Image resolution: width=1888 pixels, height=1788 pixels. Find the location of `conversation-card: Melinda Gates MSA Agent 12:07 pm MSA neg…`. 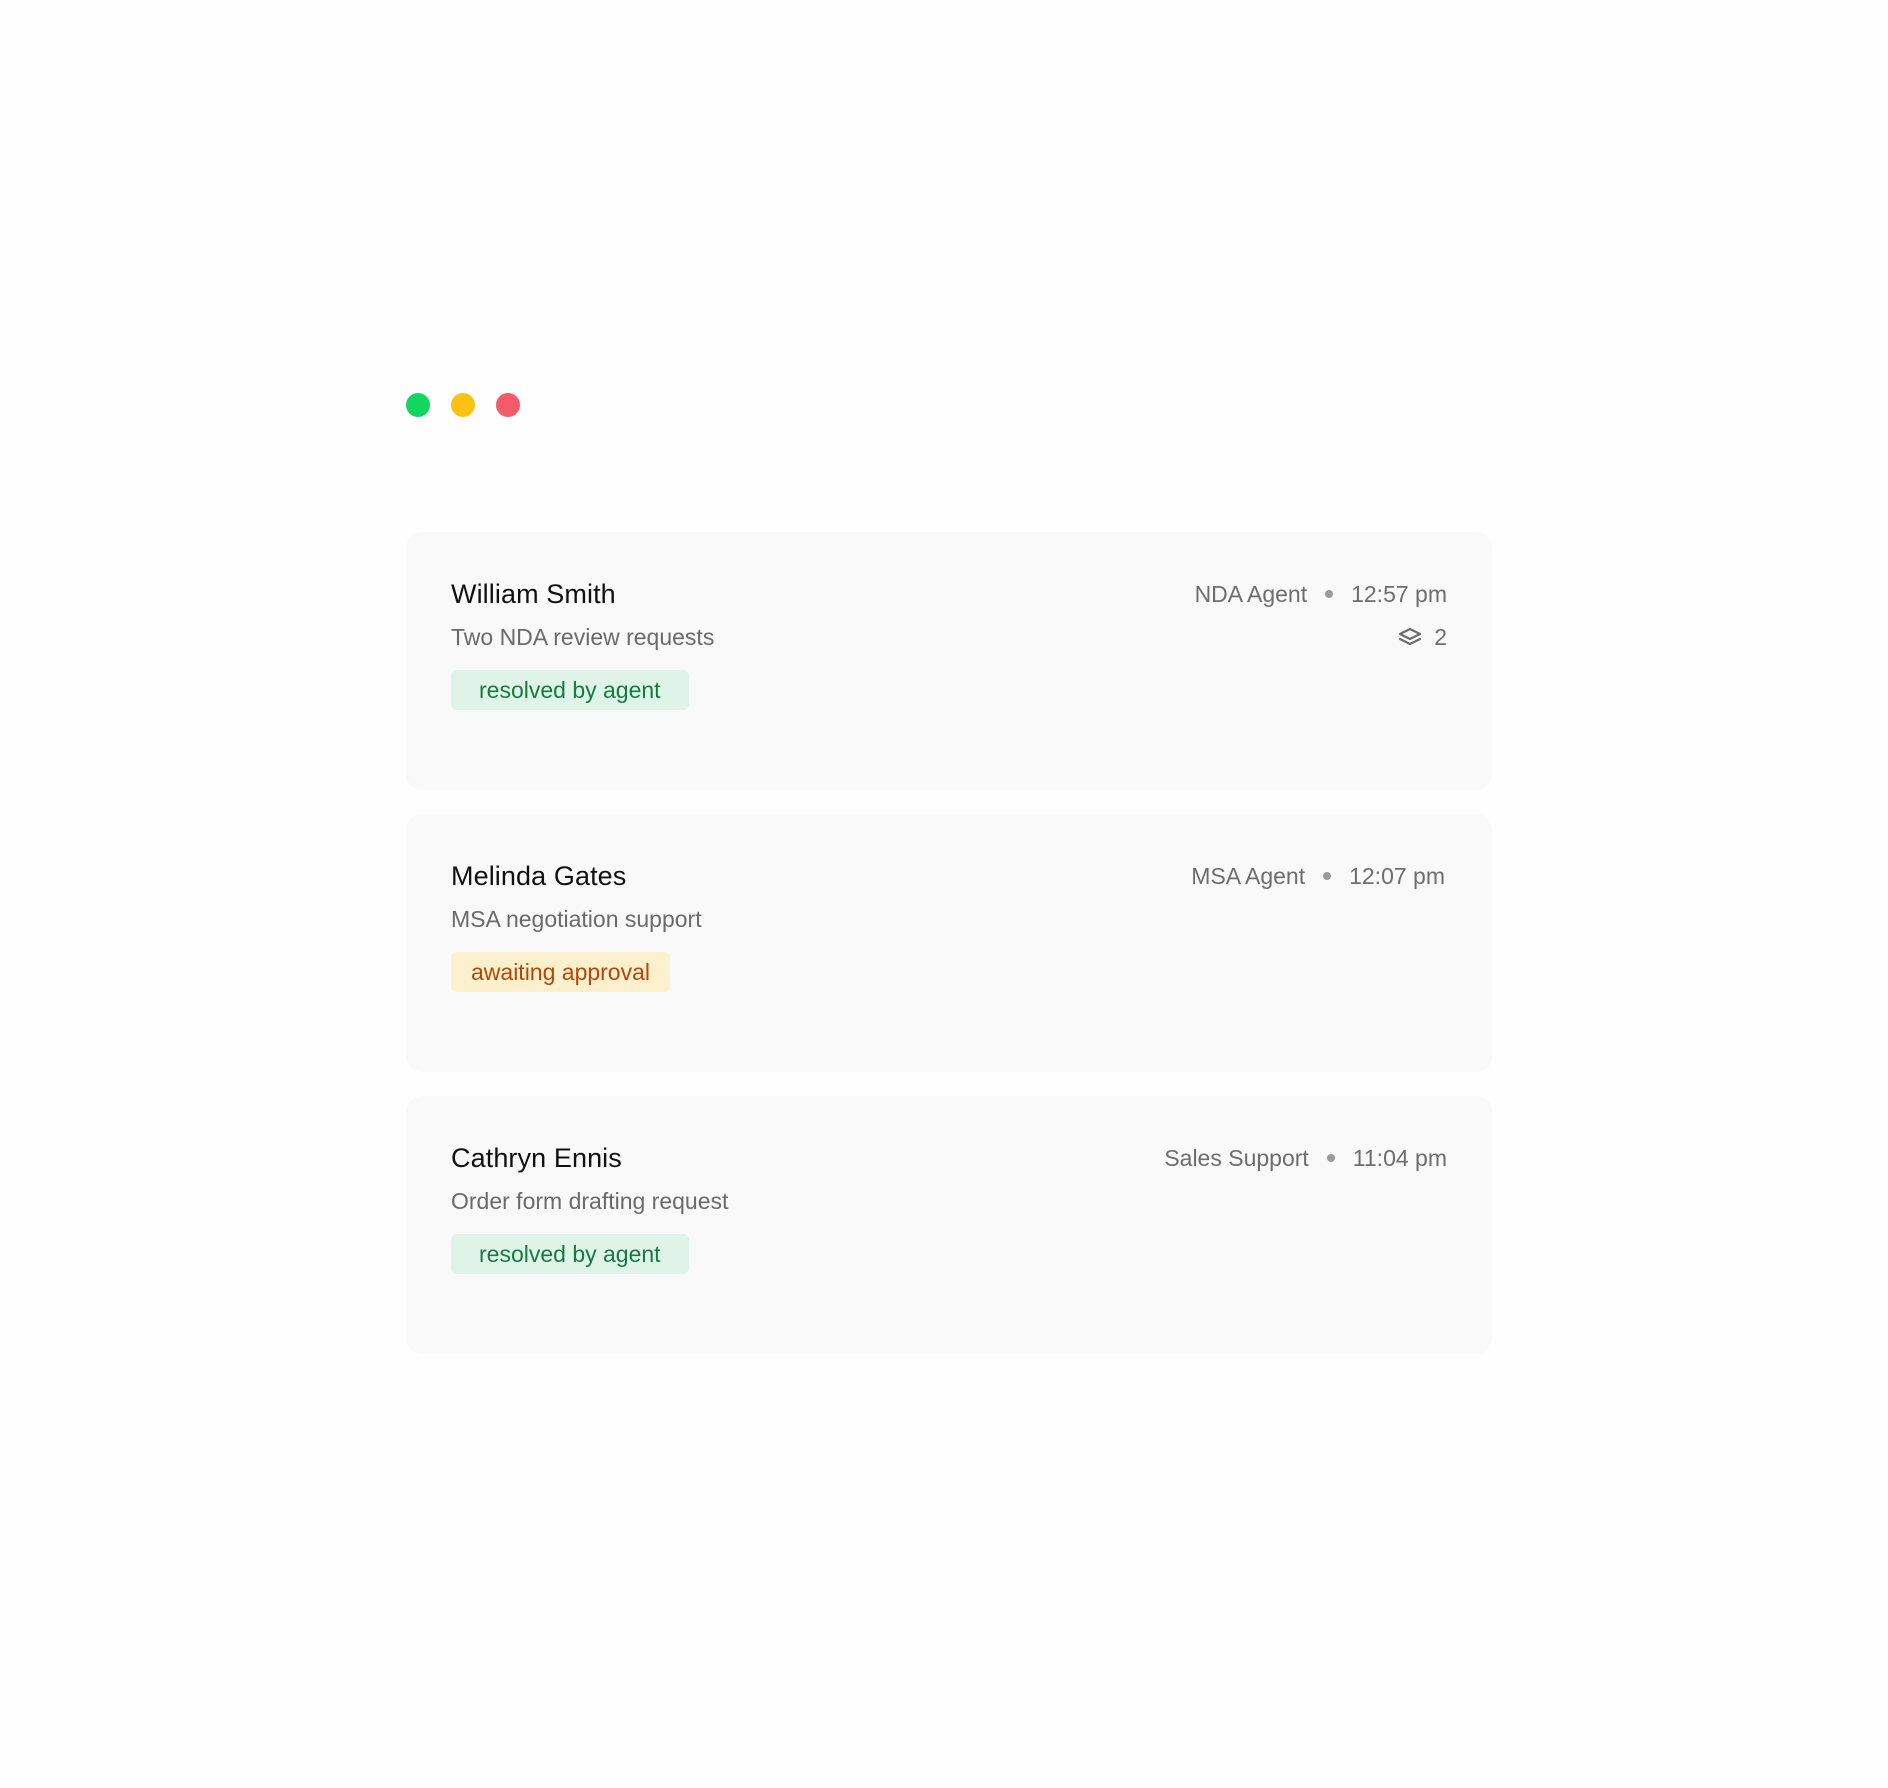

conversation-card: Melinda Gates MSA Agent 12:07 pm MSA neg… is located at coordinates (949, 943).